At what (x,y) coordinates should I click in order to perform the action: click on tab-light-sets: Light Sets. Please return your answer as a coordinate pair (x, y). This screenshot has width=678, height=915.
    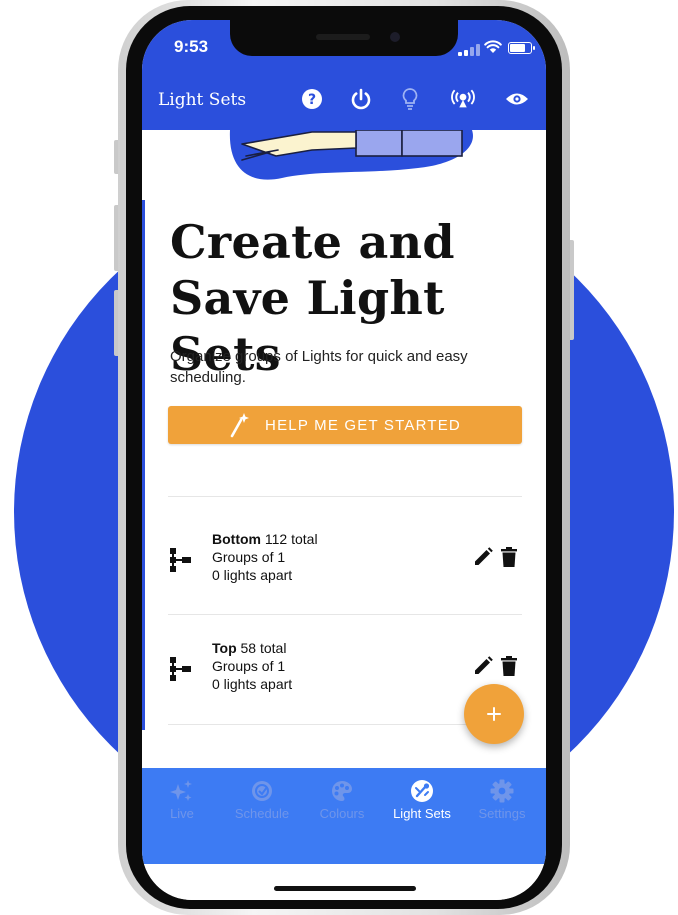
    Looking at the image, I should click on (422, 799).